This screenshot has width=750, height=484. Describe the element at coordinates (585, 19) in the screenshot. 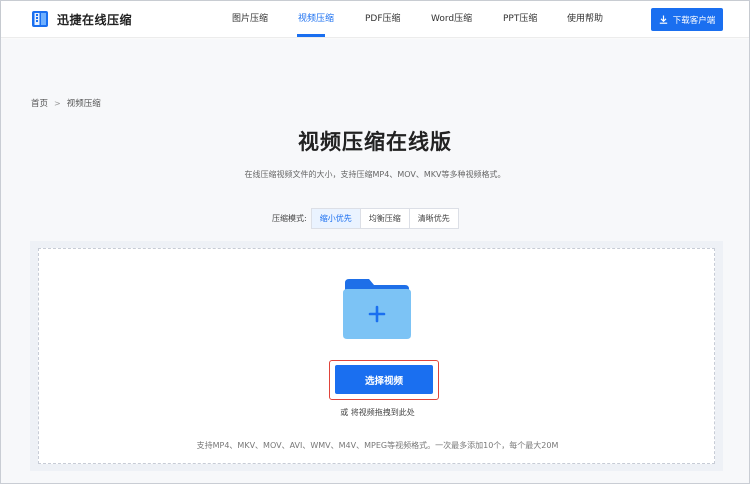

I see `nav-item-help: 使用帮助` at that location.